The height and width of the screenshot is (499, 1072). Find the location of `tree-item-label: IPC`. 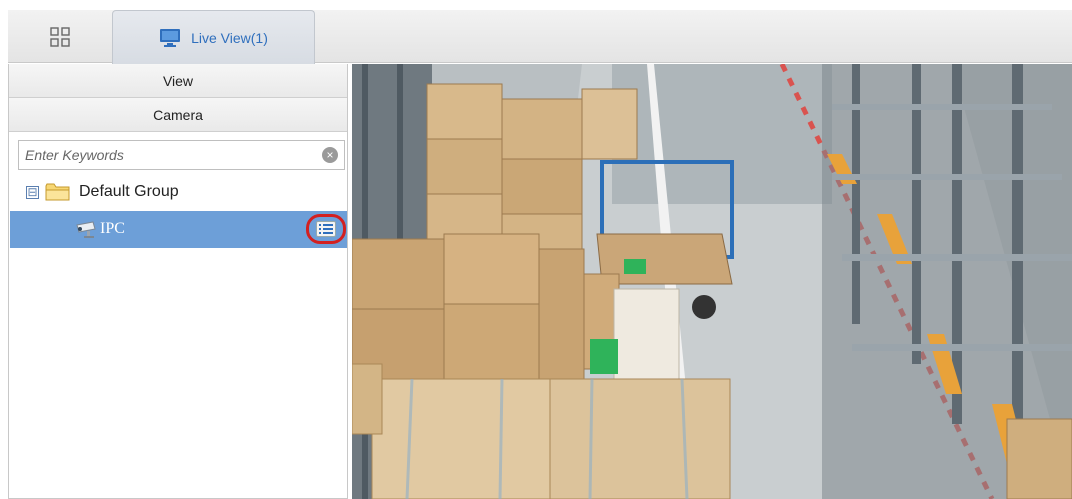

tree-item-label: IPC is located at coordinates (112, 228).